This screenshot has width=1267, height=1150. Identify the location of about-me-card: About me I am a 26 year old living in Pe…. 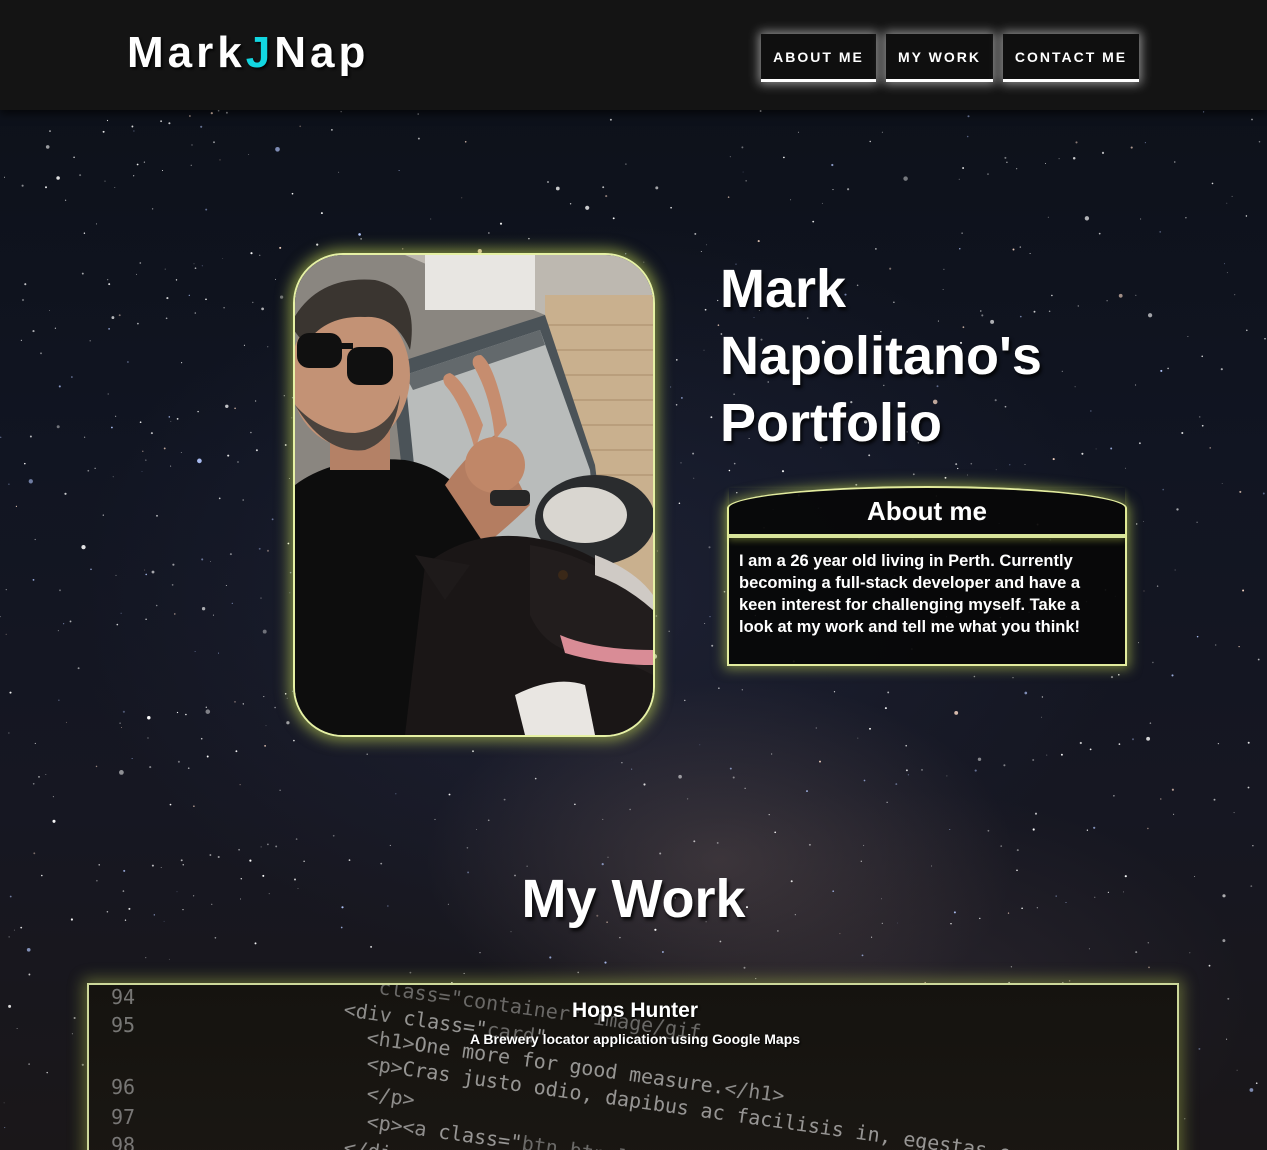
(927, 576).